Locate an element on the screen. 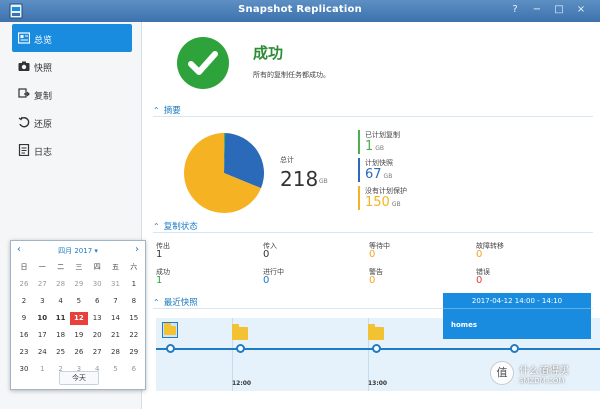  calendar-day: 23 is located at coordinates (24, 352).